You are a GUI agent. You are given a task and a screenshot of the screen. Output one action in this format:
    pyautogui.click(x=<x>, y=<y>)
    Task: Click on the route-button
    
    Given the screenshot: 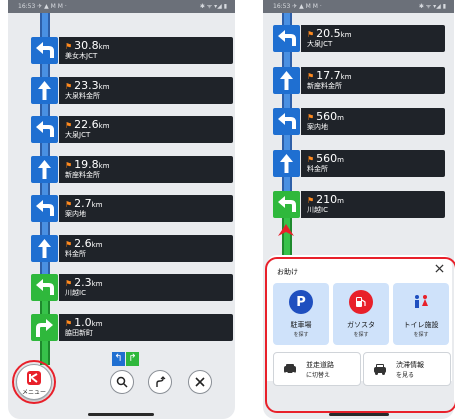 What is the action you would take?
    pyautogui.click(x=160, y=382)
    